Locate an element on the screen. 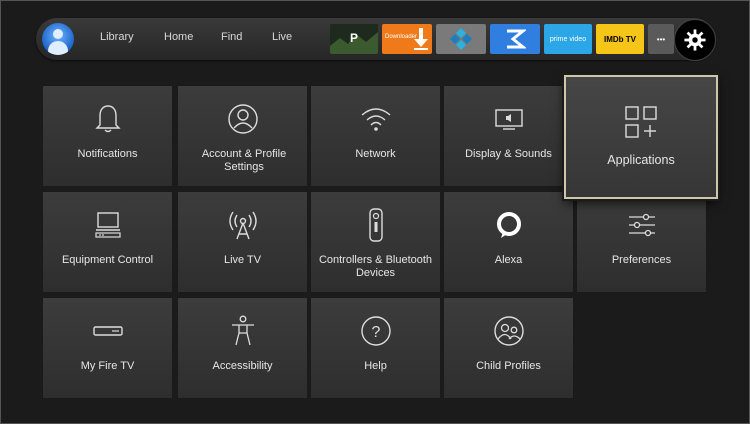 This screenshot has width=750, height=424. tile-label: Notifications is located at coordinates (107, 154).